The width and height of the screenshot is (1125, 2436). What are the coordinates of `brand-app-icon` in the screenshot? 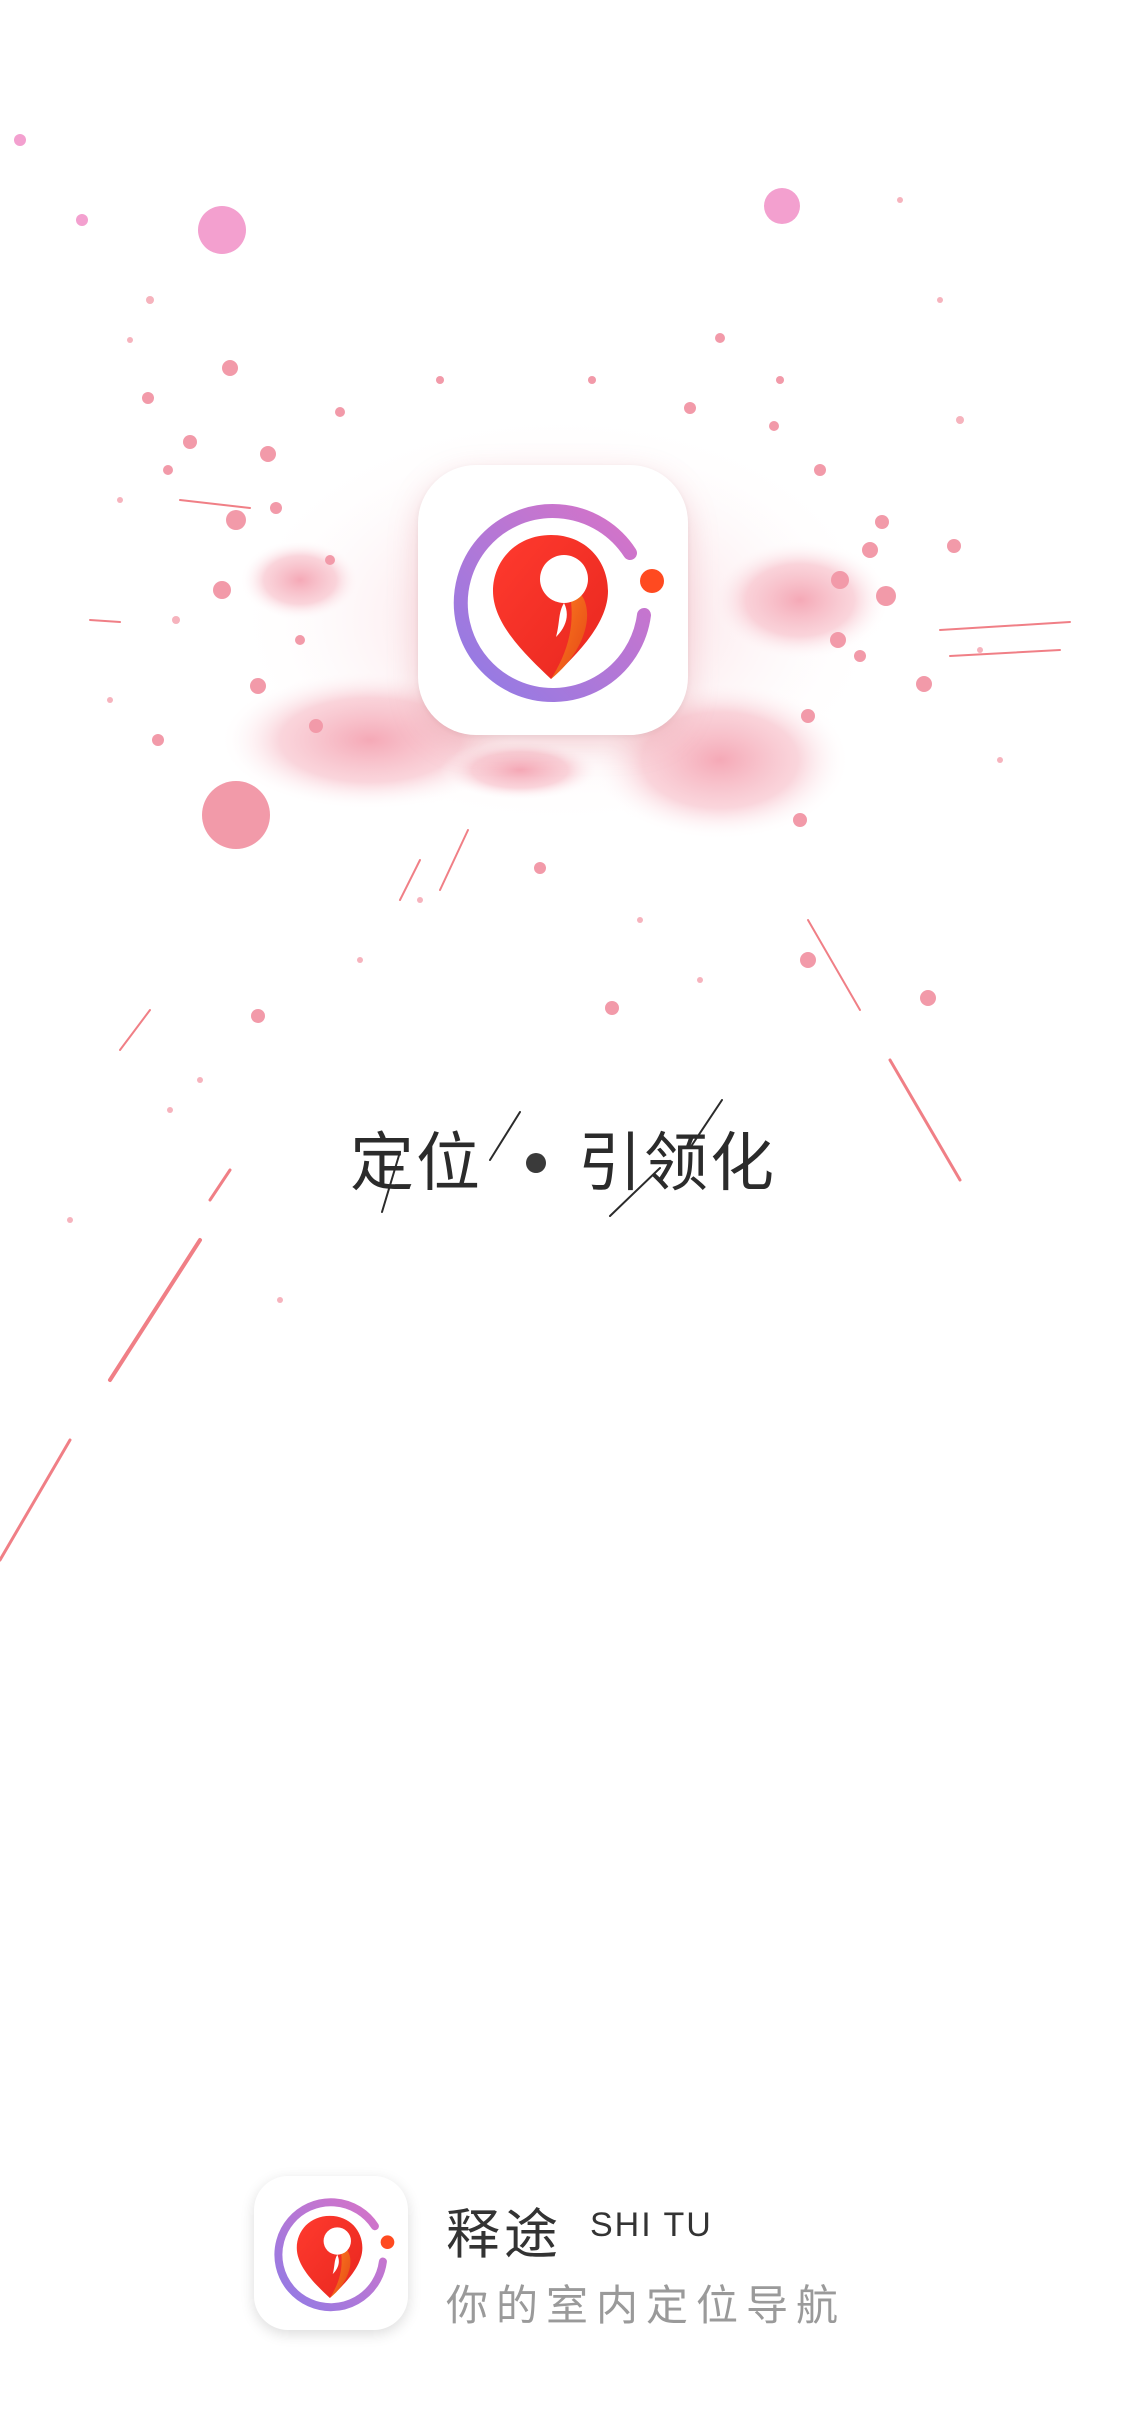 It's located at (331, 2253).